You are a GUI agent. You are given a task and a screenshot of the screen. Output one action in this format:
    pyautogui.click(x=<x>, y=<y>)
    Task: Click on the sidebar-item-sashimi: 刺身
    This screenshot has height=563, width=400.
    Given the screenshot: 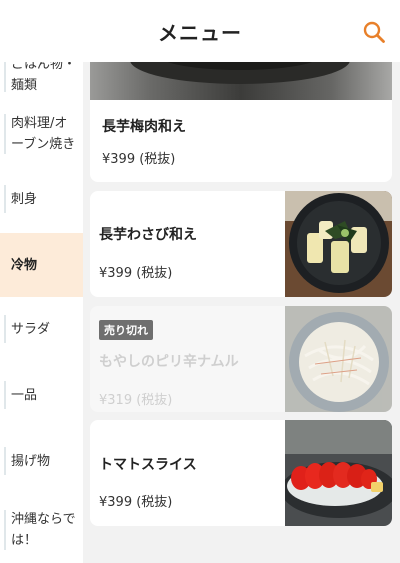 What is the action you would take?
    pyautogui.click(x=41, y=199)
    